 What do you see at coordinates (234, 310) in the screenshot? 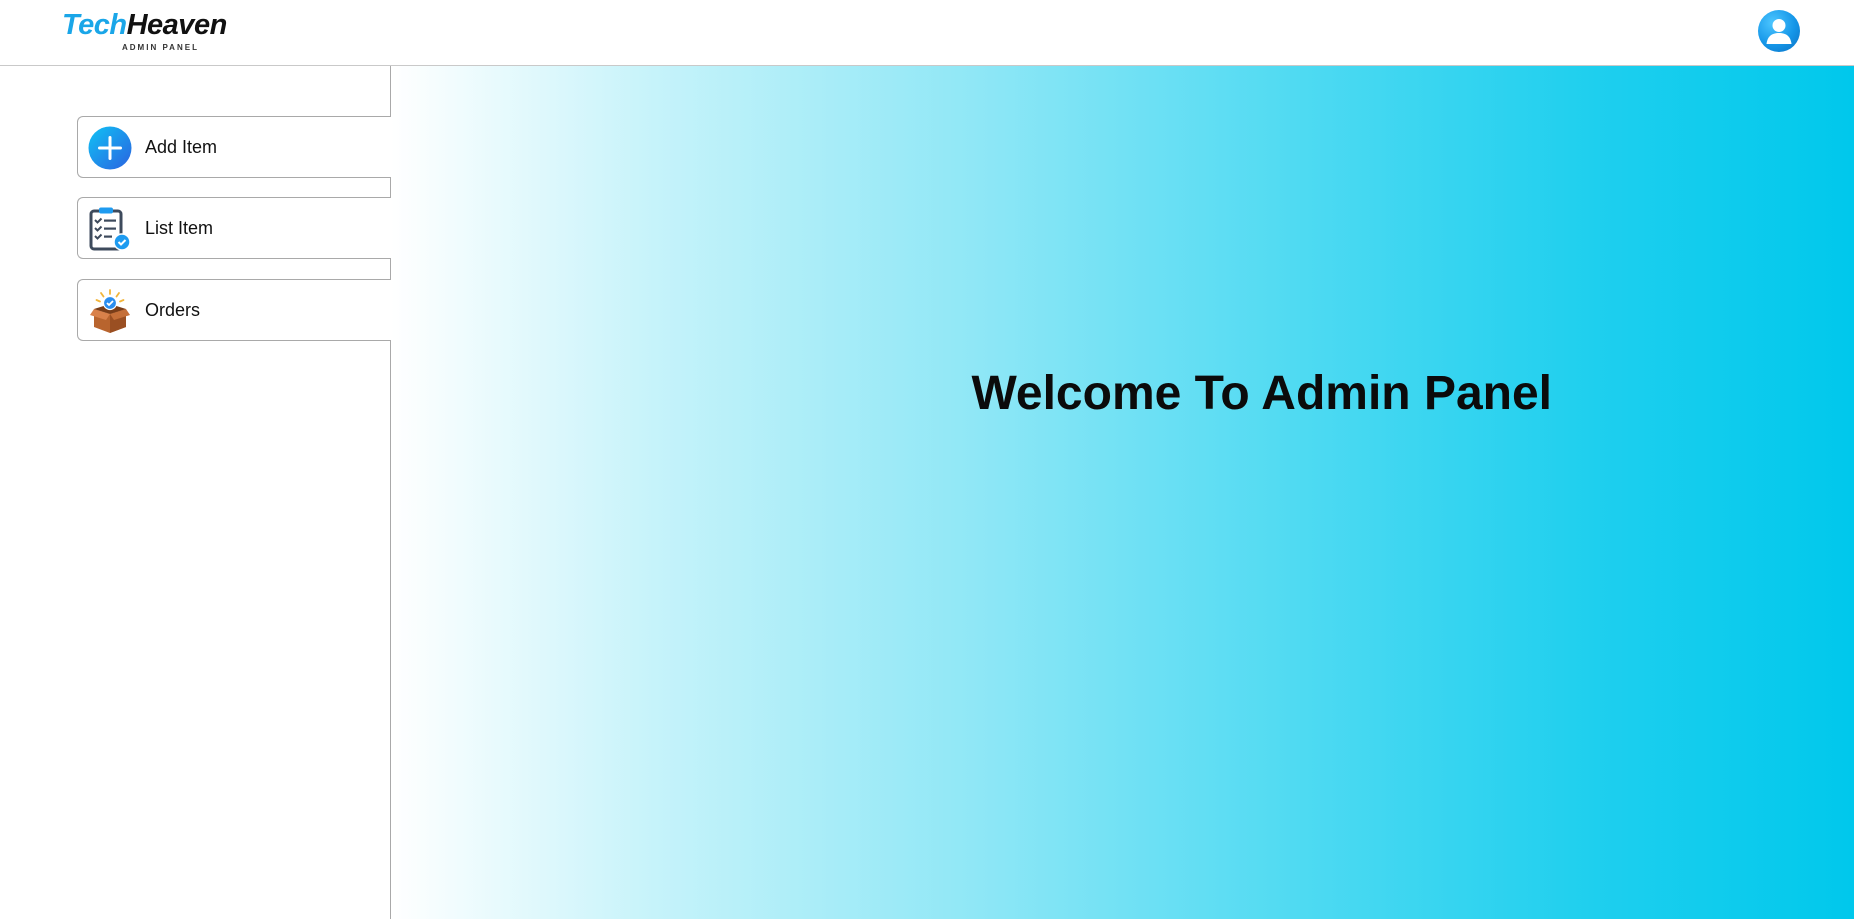
I see `sidebar-item-orders: Orders` at bounding box center [234, 310].